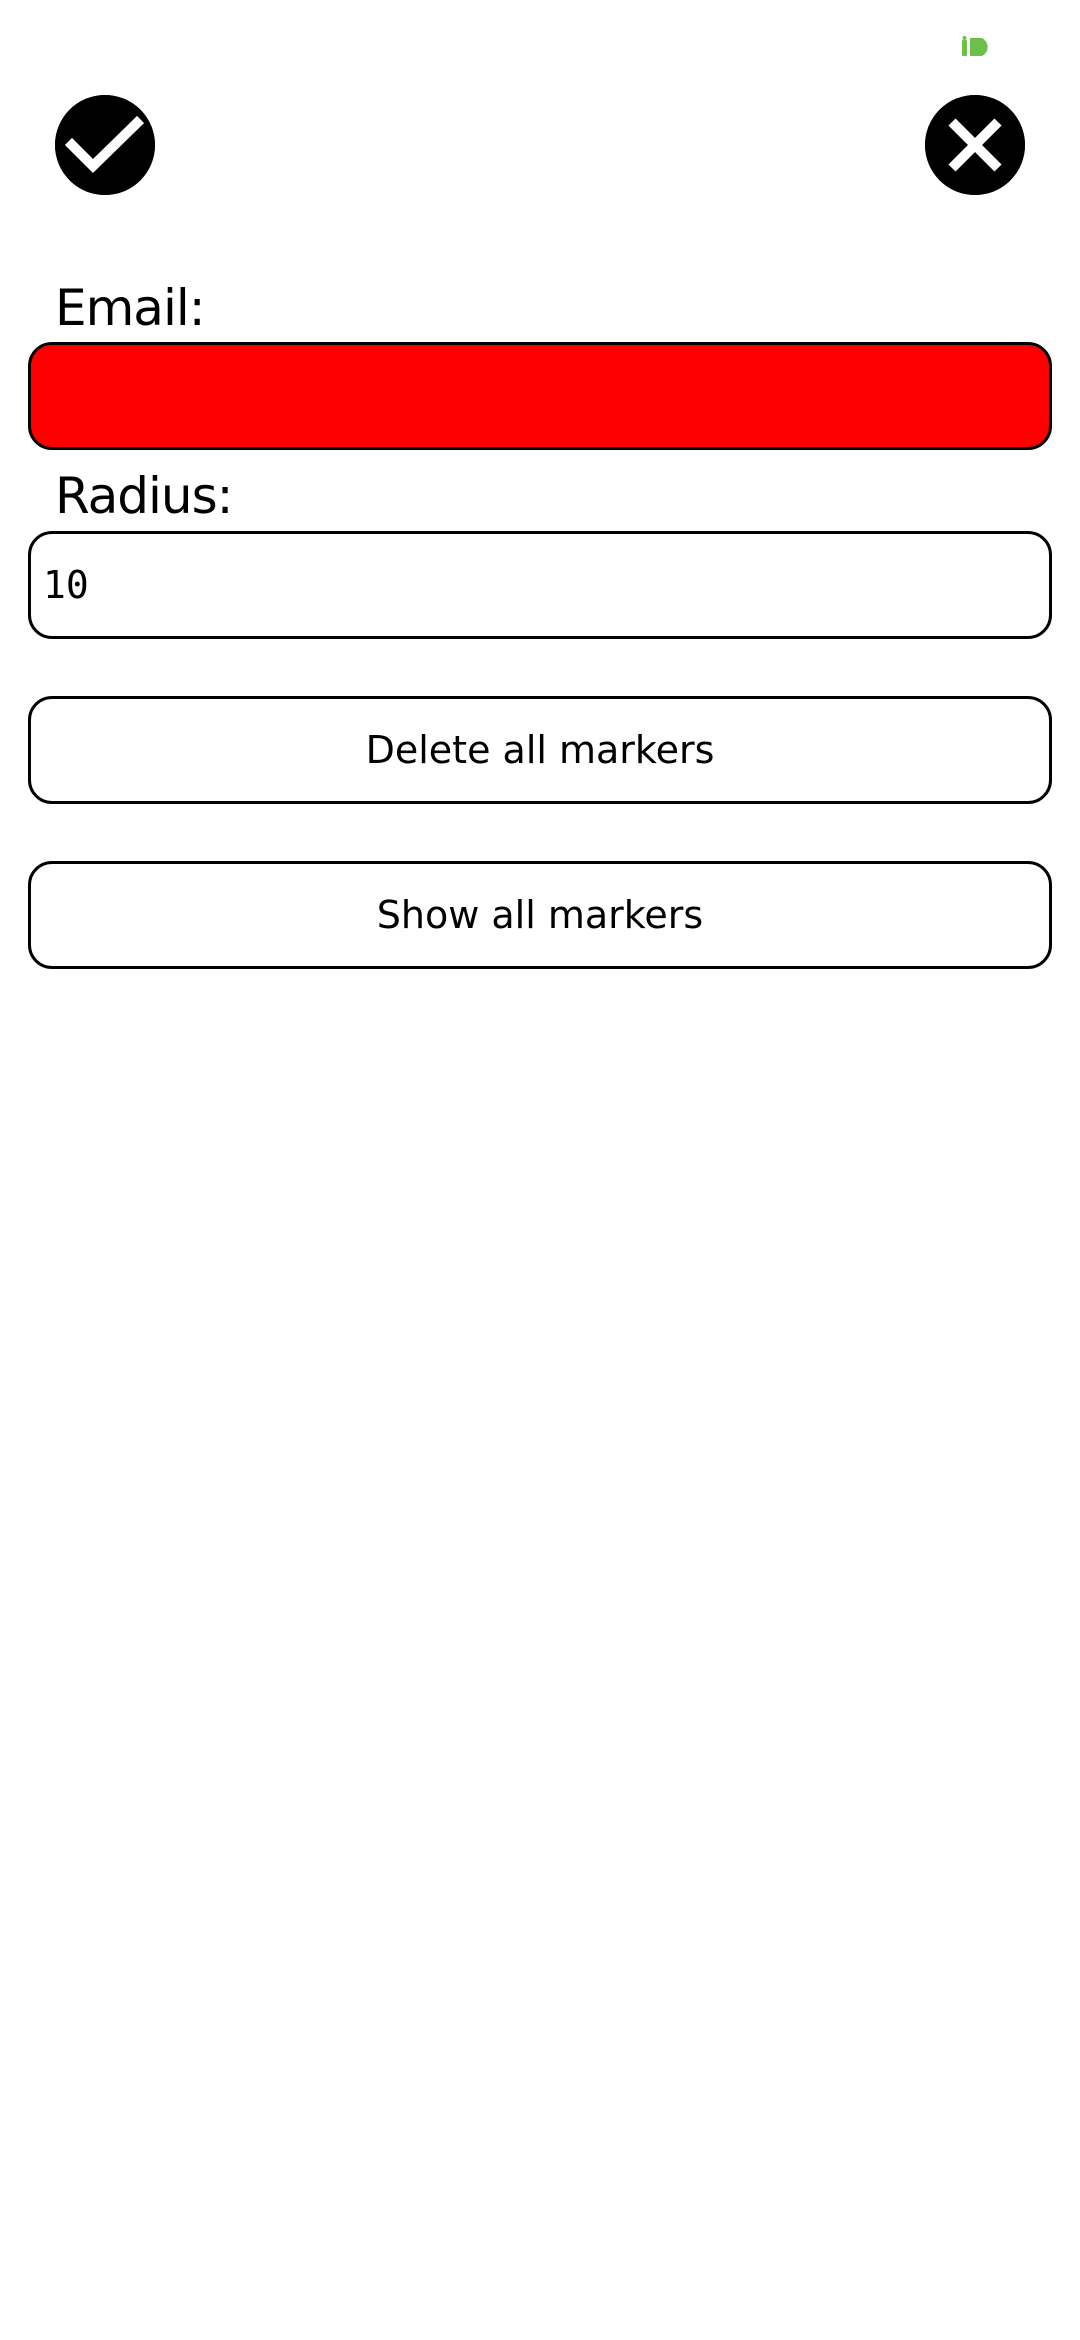 This screenshot has width=1080, height=2340. I want to click on close-icon, so click(975, 145).